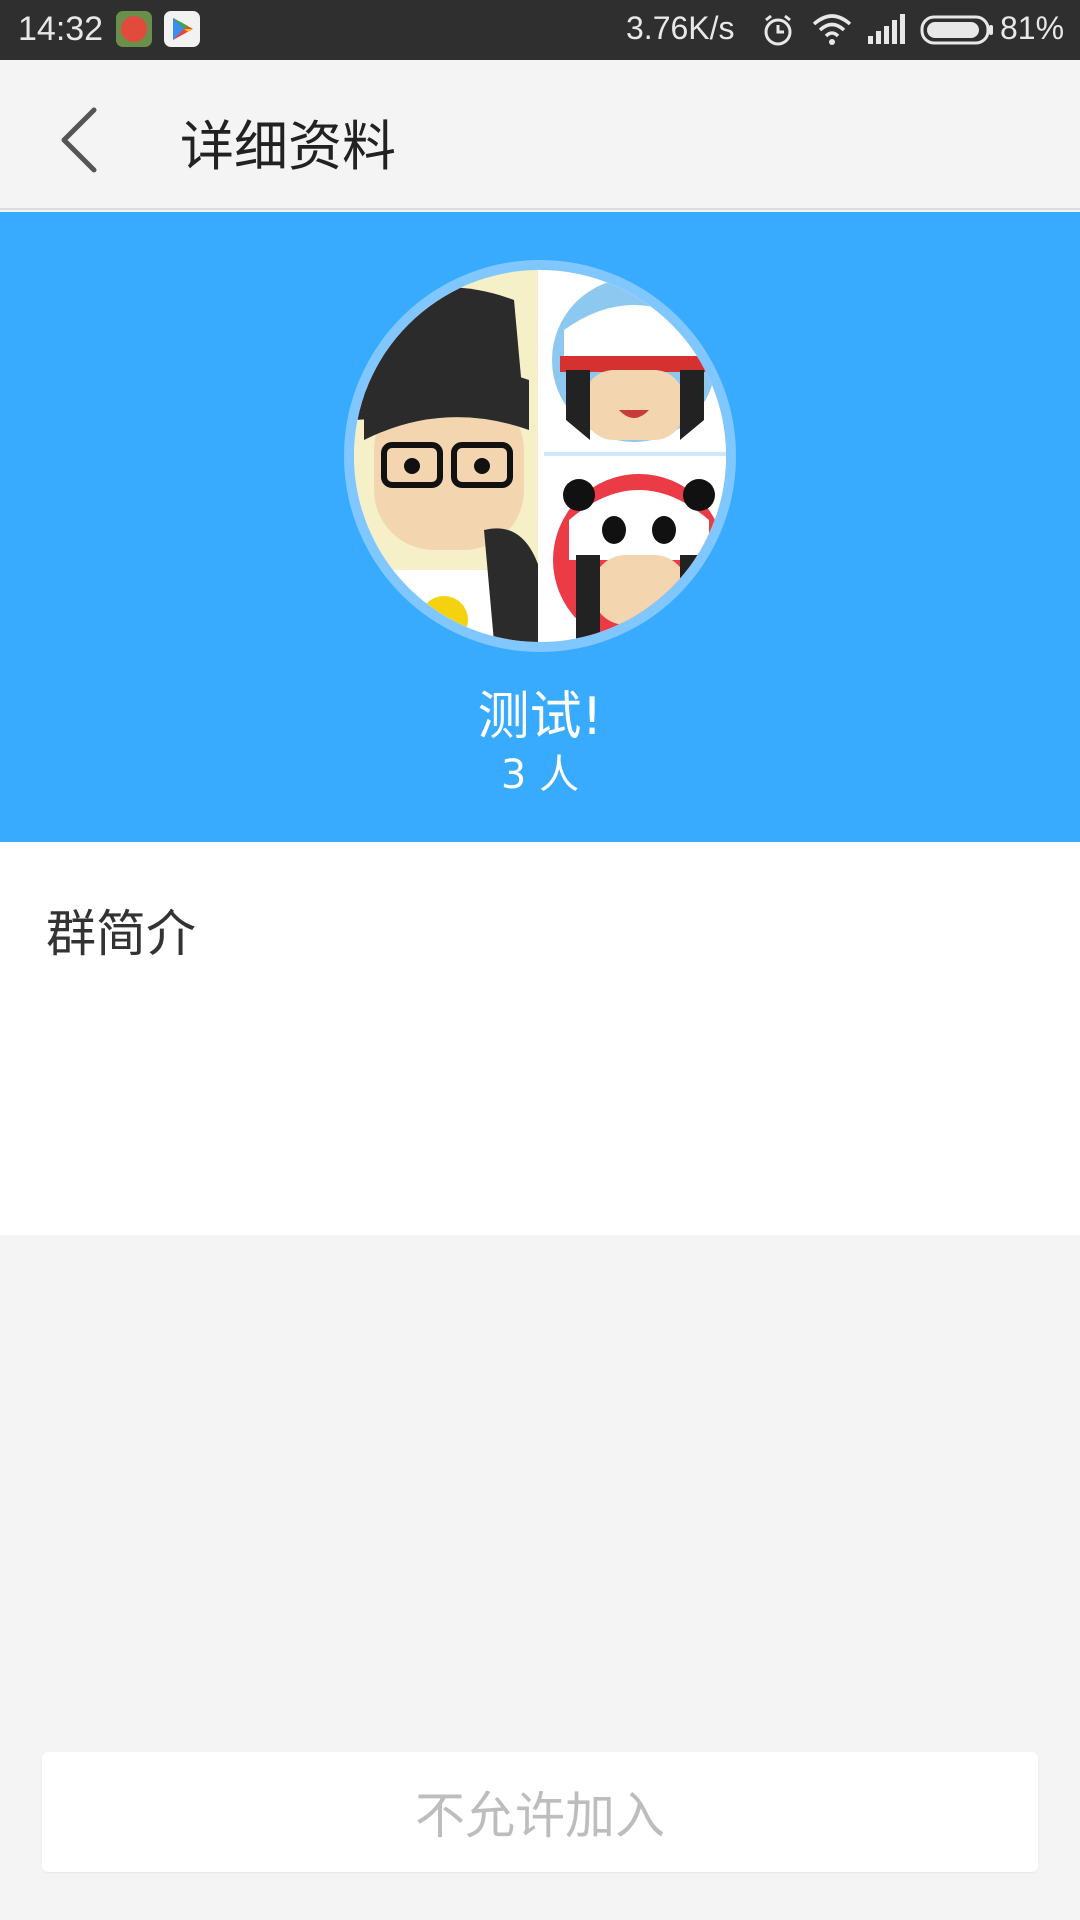 The width and height of the screenshot is (1080, 1920). What do you see at coordinates (540, 717) in the screenshot?
I see `group-name: 测试!` at bounding box center [540, 717].